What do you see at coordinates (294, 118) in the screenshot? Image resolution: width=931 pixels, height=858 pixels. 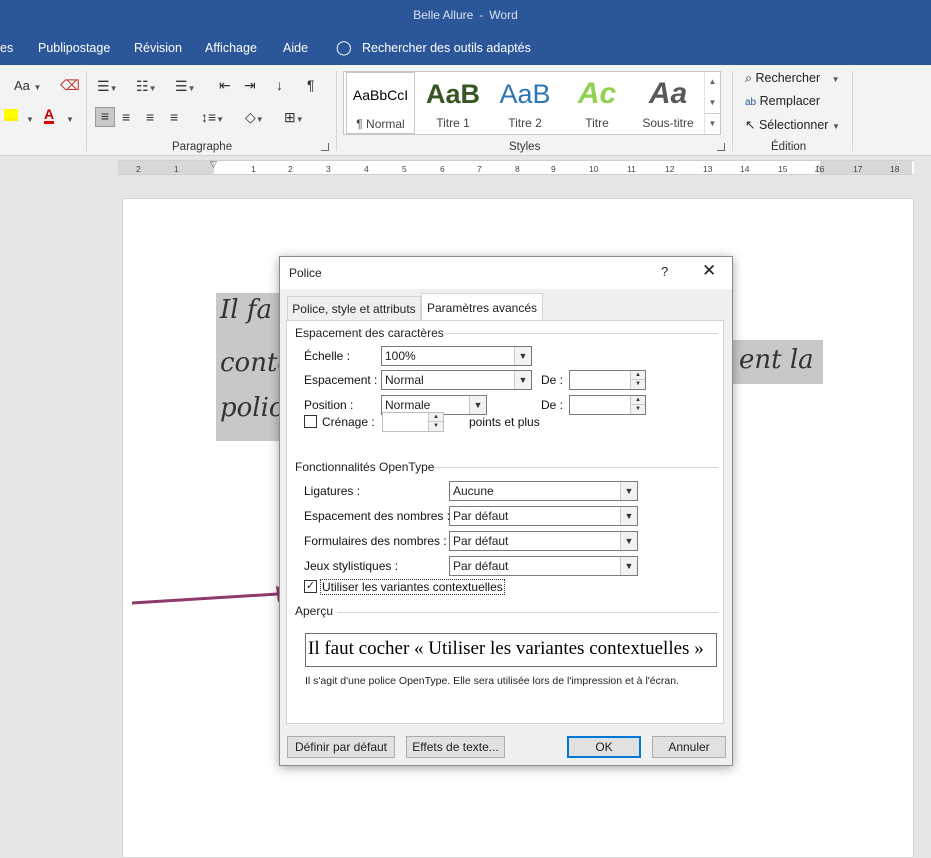 I see `borders-icon: ⊞▼` at bounding box center [294, 118].